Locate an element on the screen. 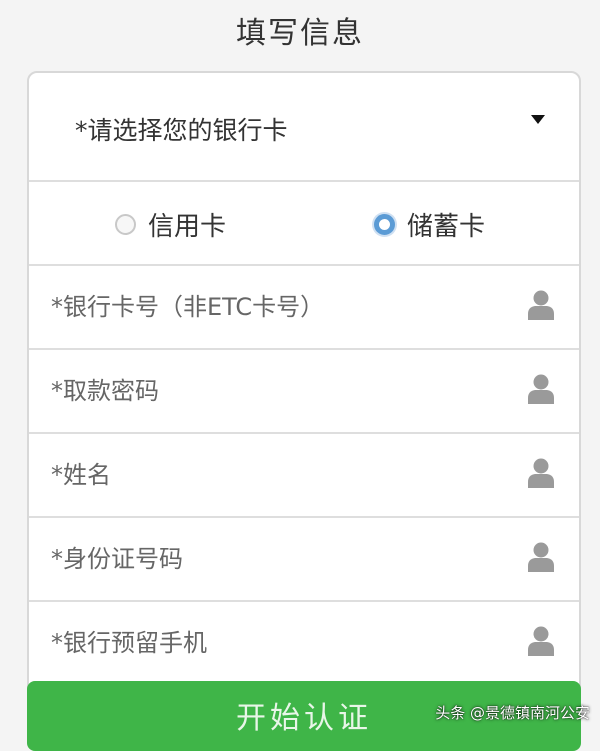  withdrawal-password-input is located at coordinates (271, 391).